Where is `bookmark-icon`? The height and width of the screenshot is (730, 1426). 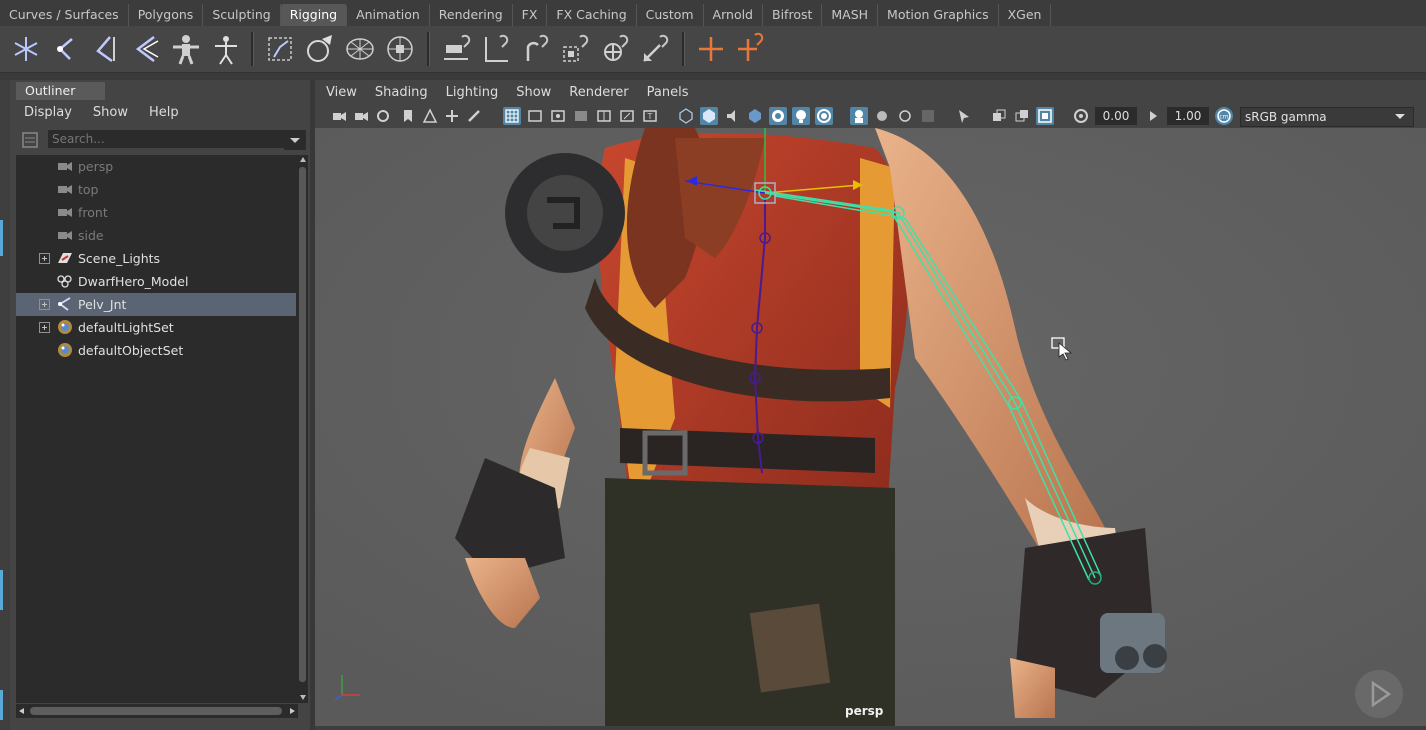
bookmark-icon is located at coordinates (408, 116).